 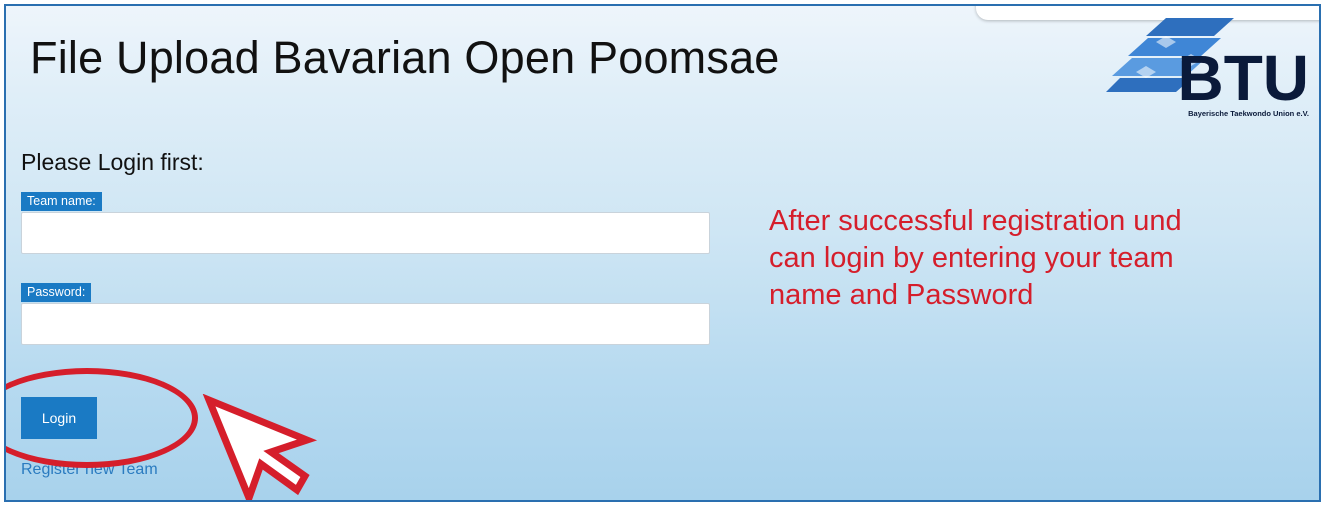 I want to click on annotation-arrow-icon, so click(x=260, y=447).